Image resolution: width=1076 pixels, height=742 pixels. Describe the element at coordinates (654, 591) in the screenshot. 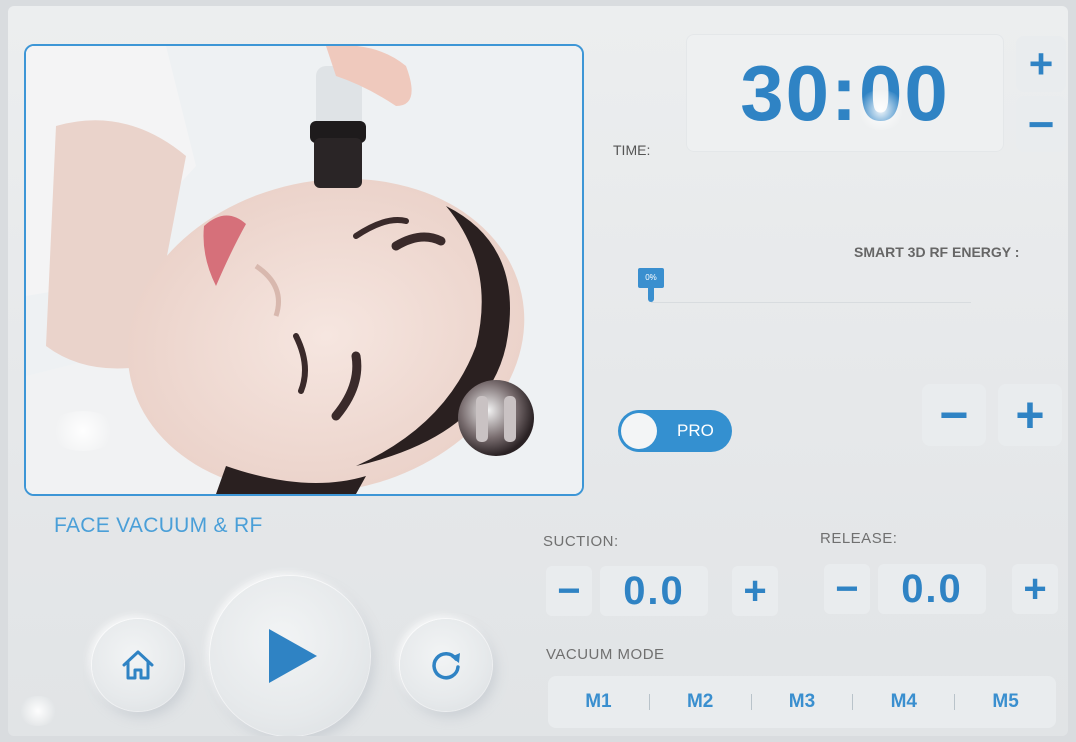

I see `suction-value: 0.0` at that location.